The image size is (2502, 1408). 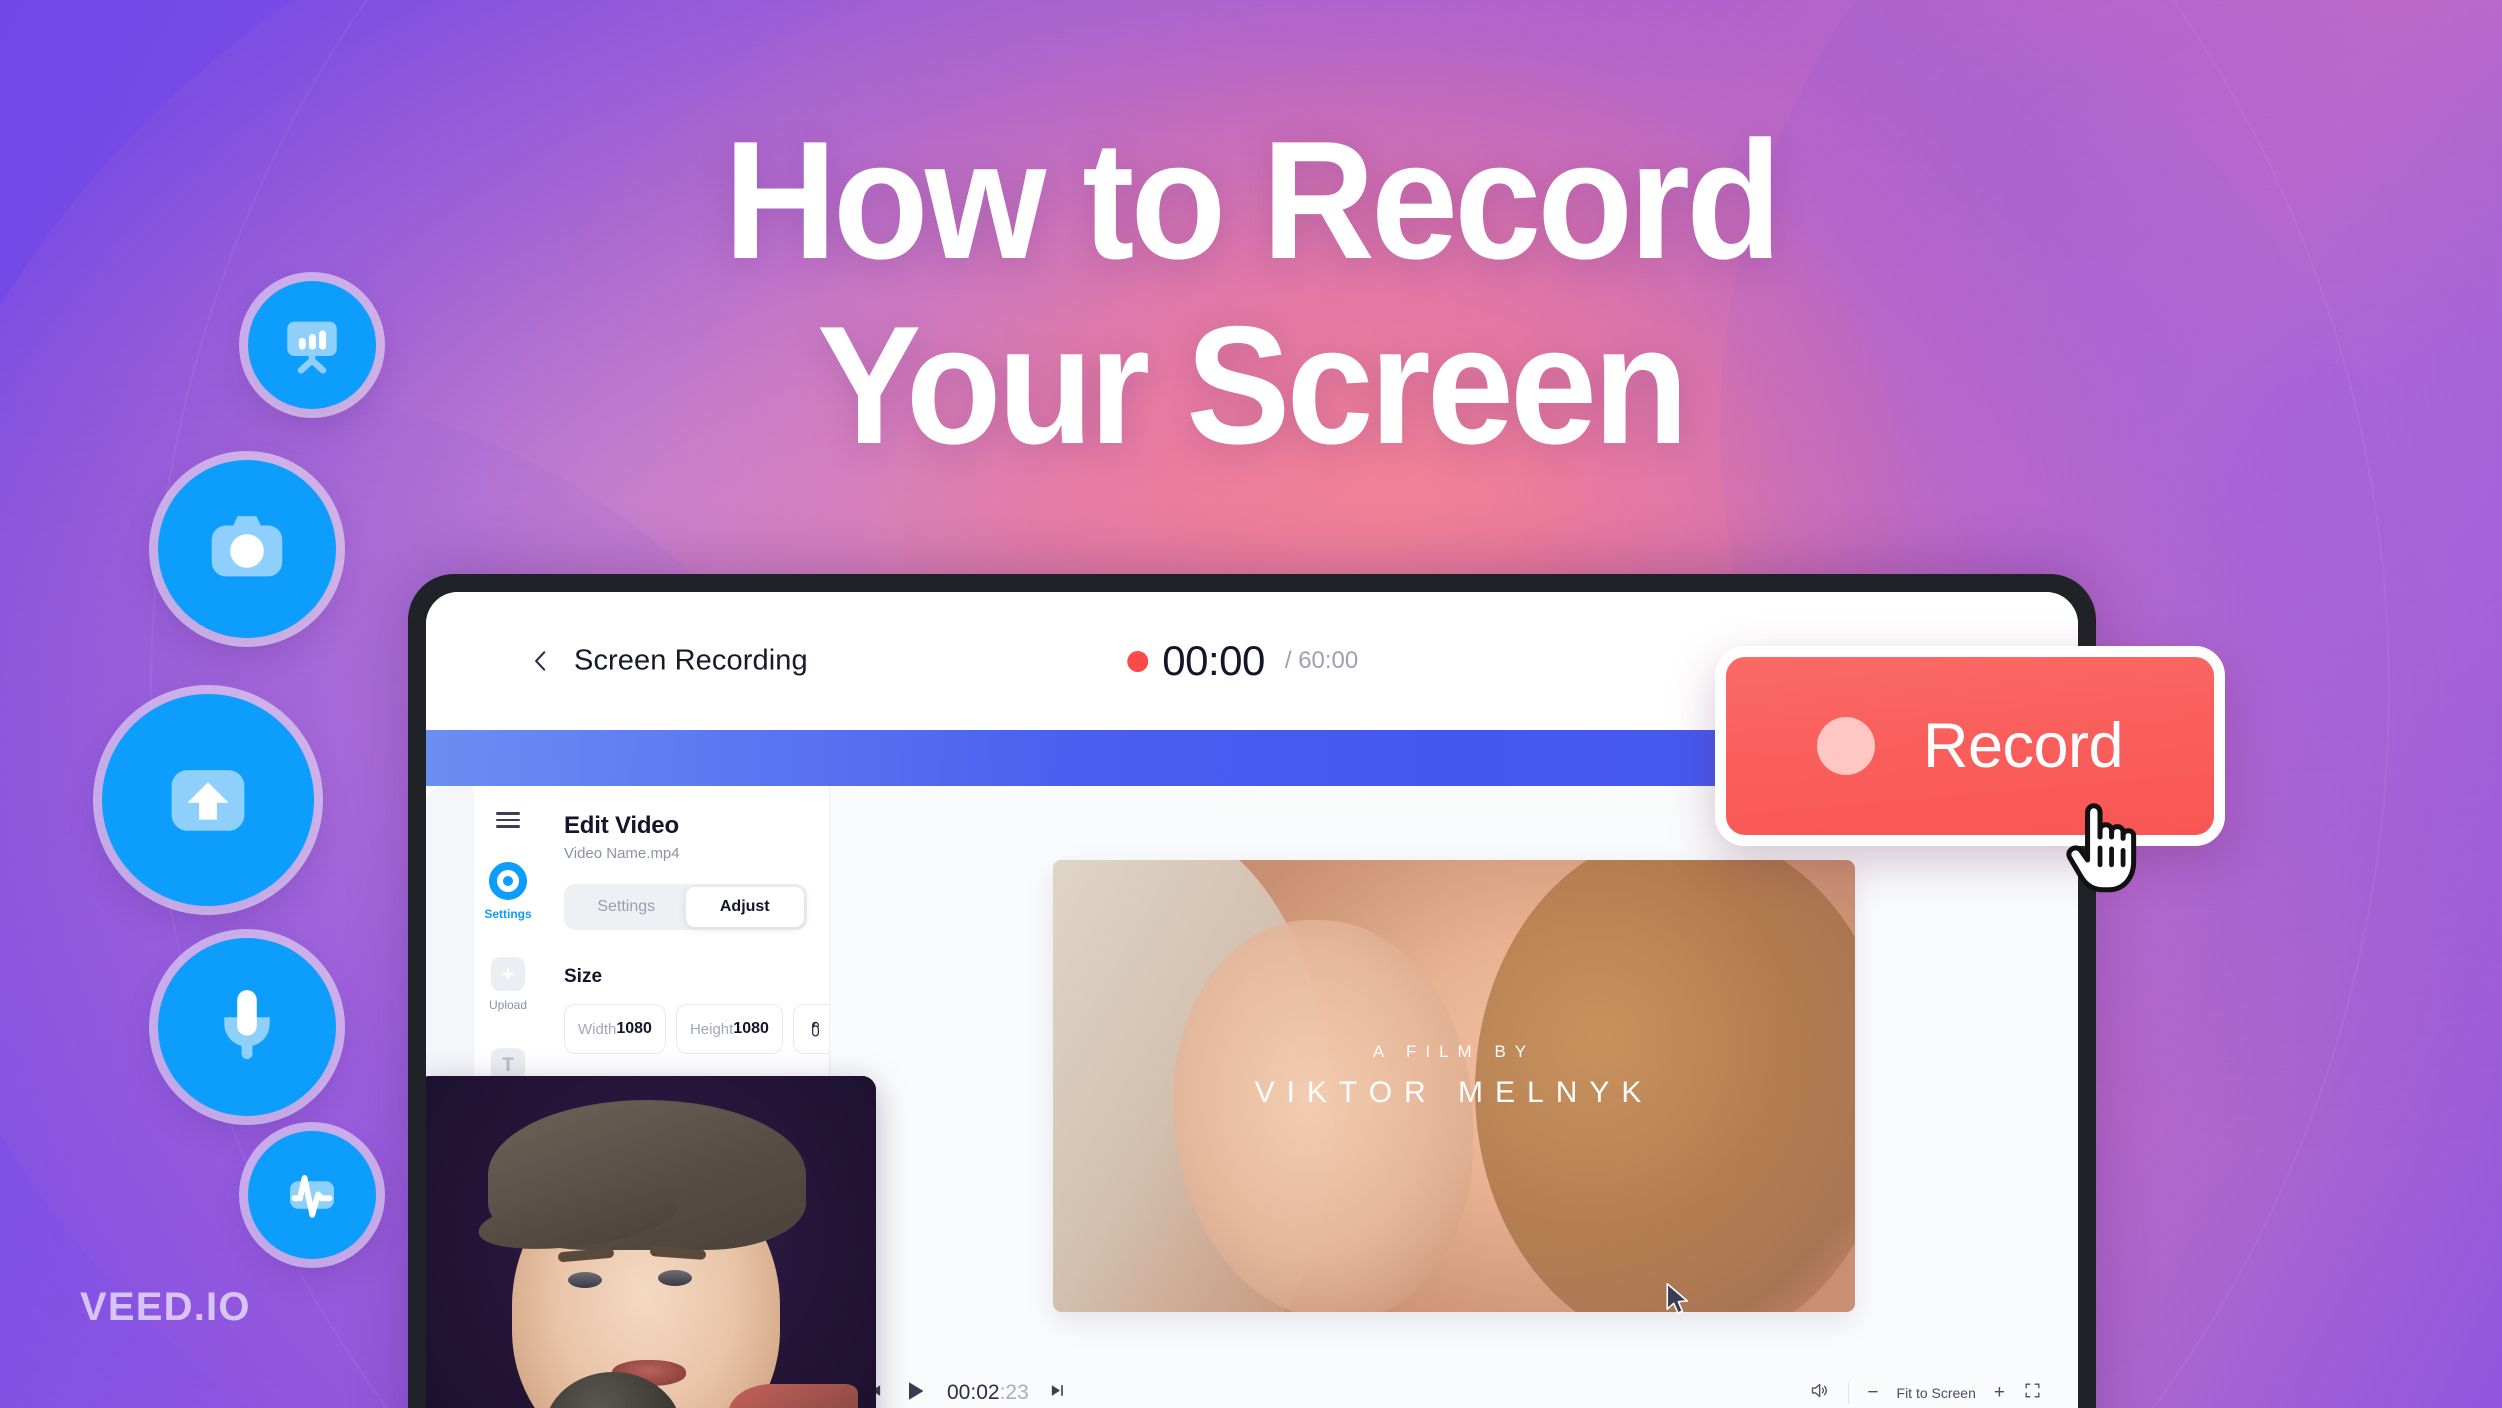 I want to click on sidebar-item-settings: Settings, so click(x=508, y=891).